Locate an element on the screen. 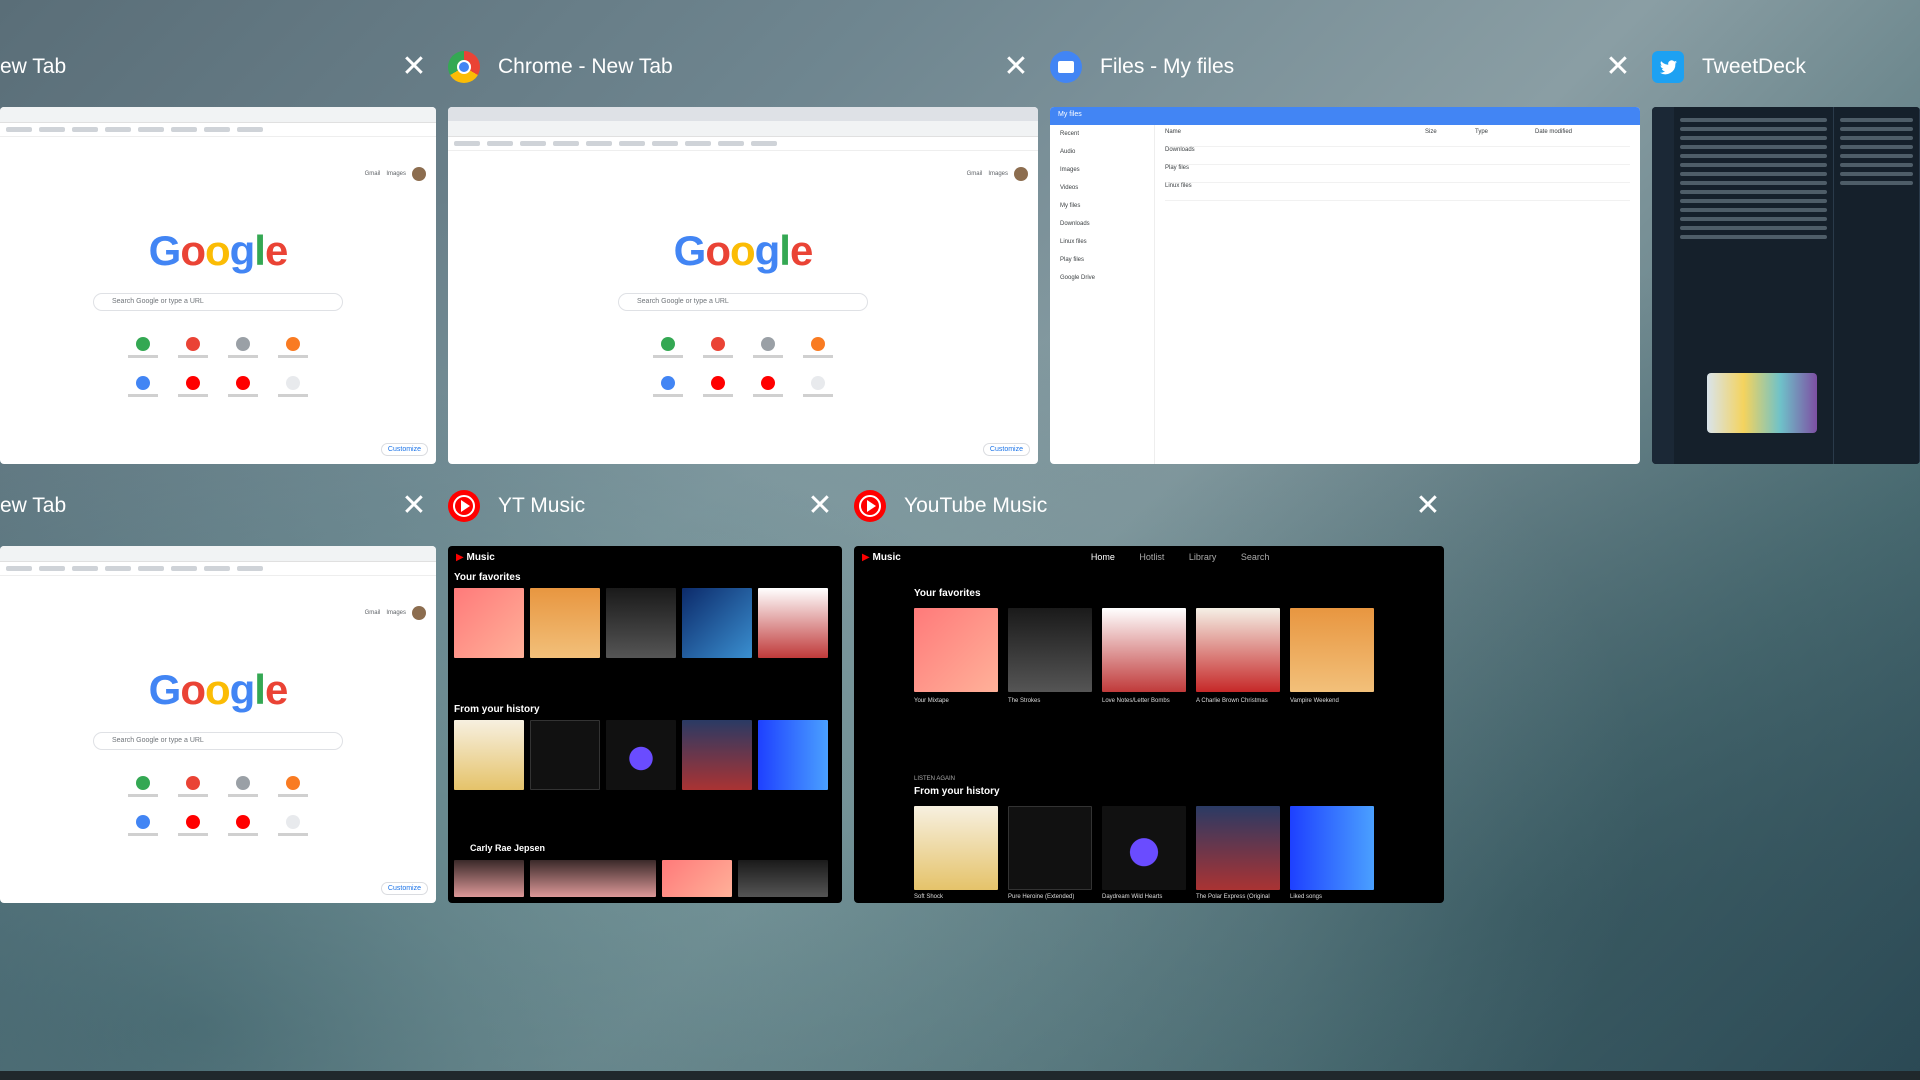  ytm-nav: Home Hotlist Library Search is located at coordinates (1191, 557).